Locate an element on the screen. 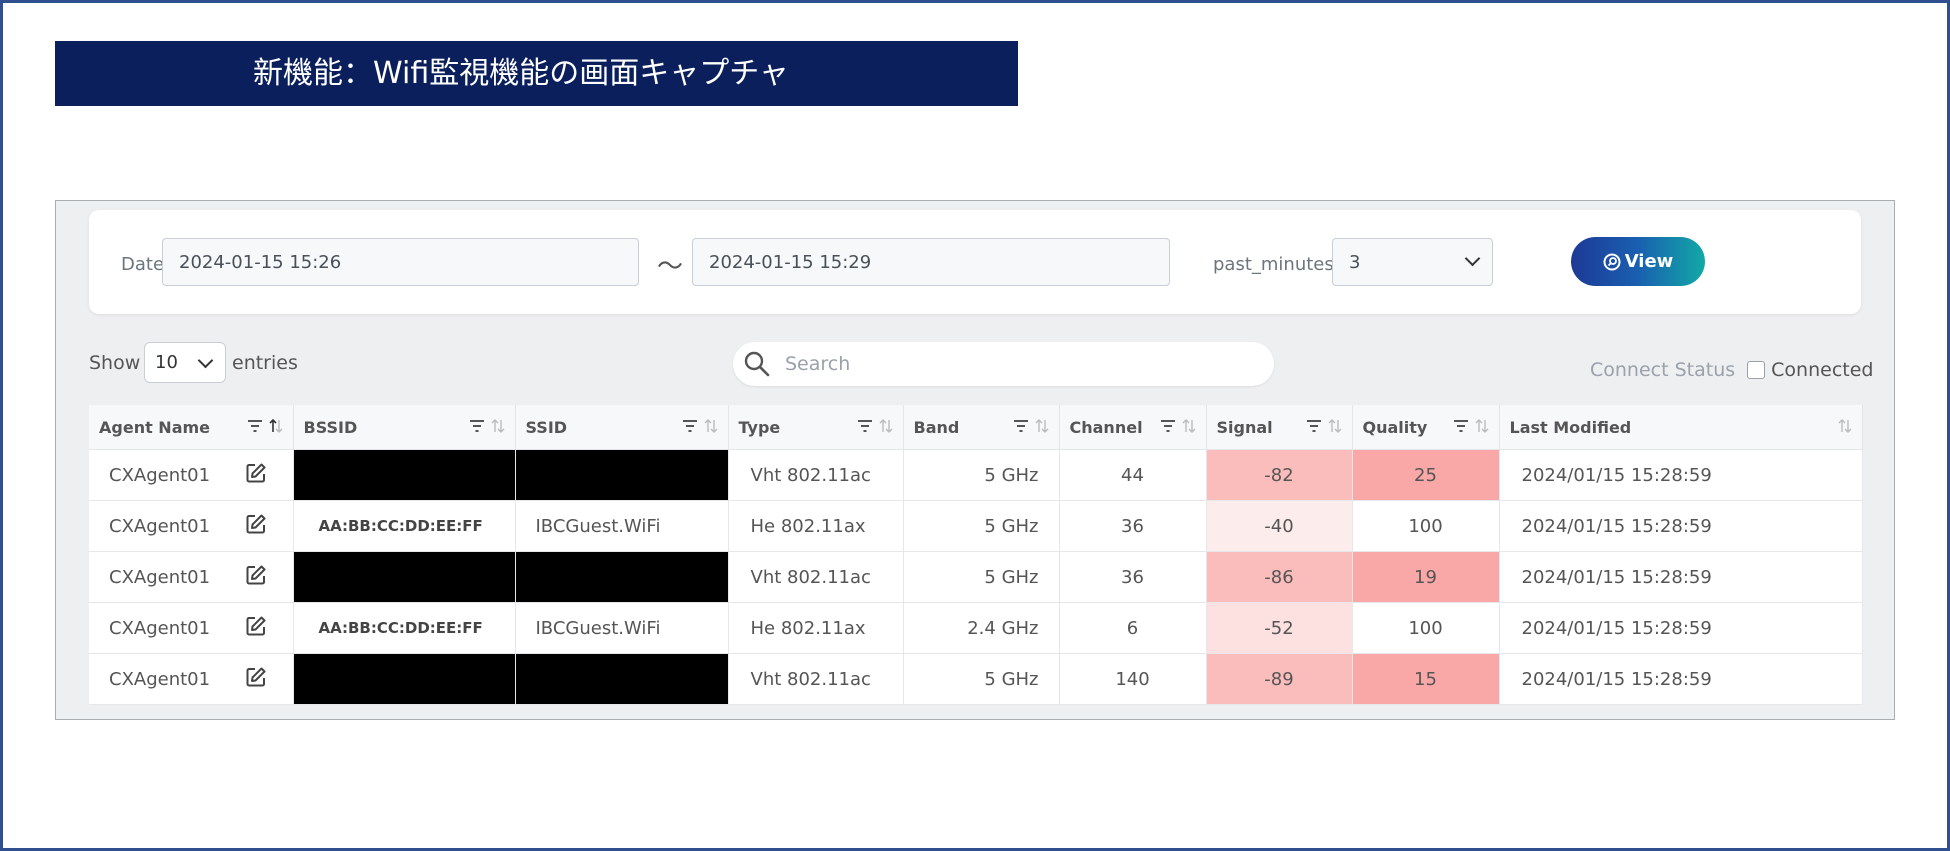 This screenshot has width=1950, height=851. past-minutes-label: past_minutes is located at coordinates (1273, 264).